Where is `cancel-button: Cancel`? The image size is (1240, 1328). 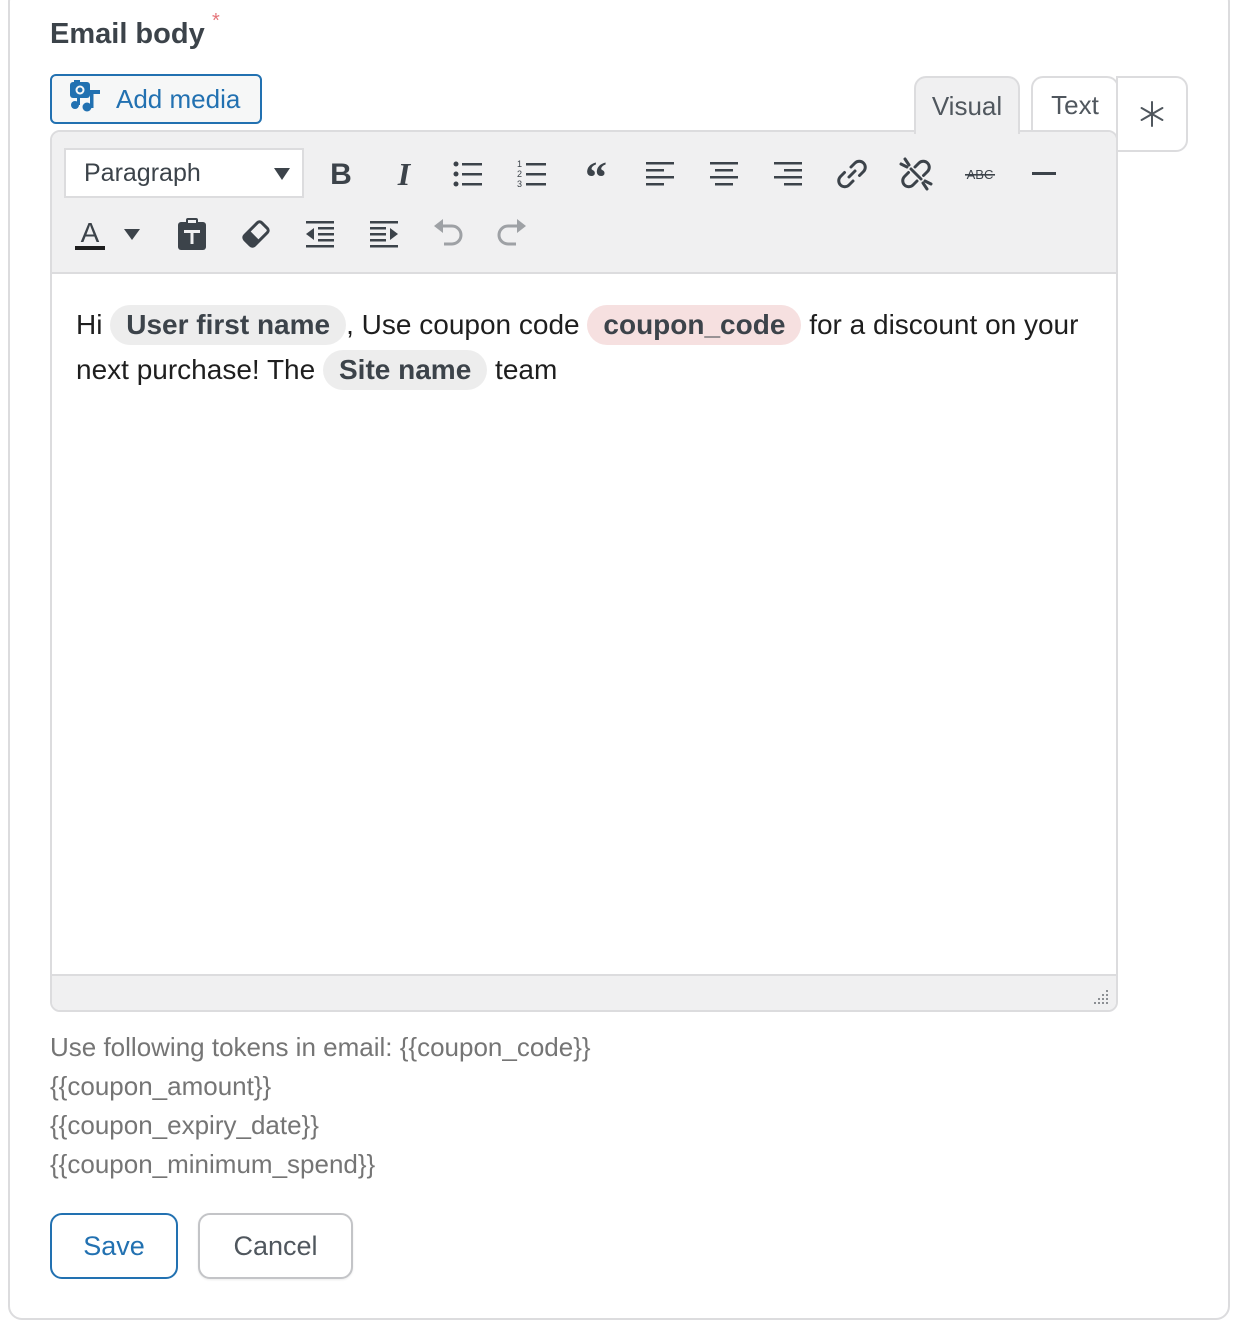
cancel-button: Cancel is located at coordinates (275, 1246).